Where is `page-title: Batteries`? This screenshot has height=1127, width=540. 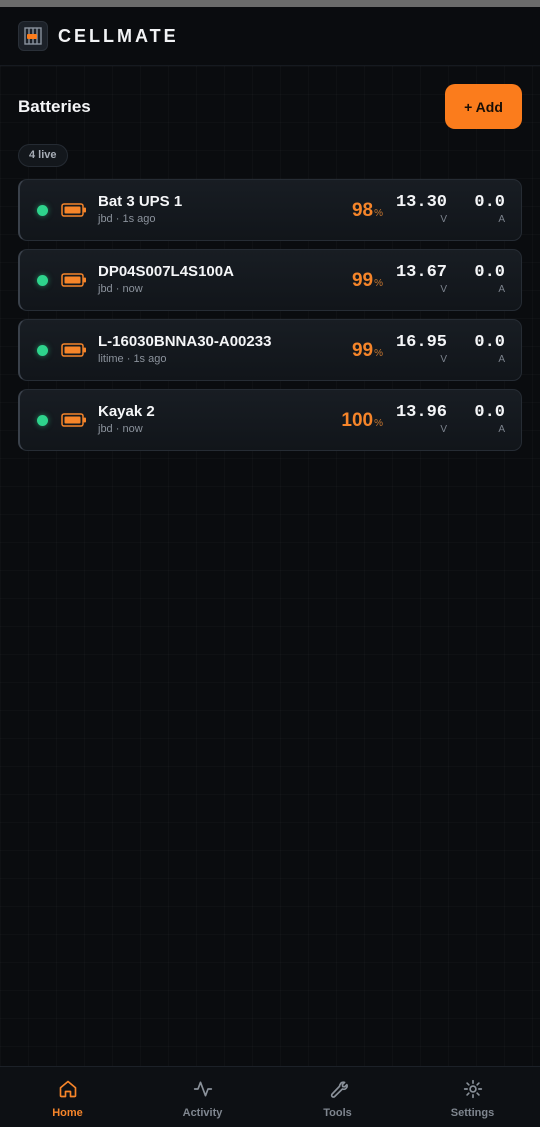 page-title: Batteries is located at coordinates (54, 106).